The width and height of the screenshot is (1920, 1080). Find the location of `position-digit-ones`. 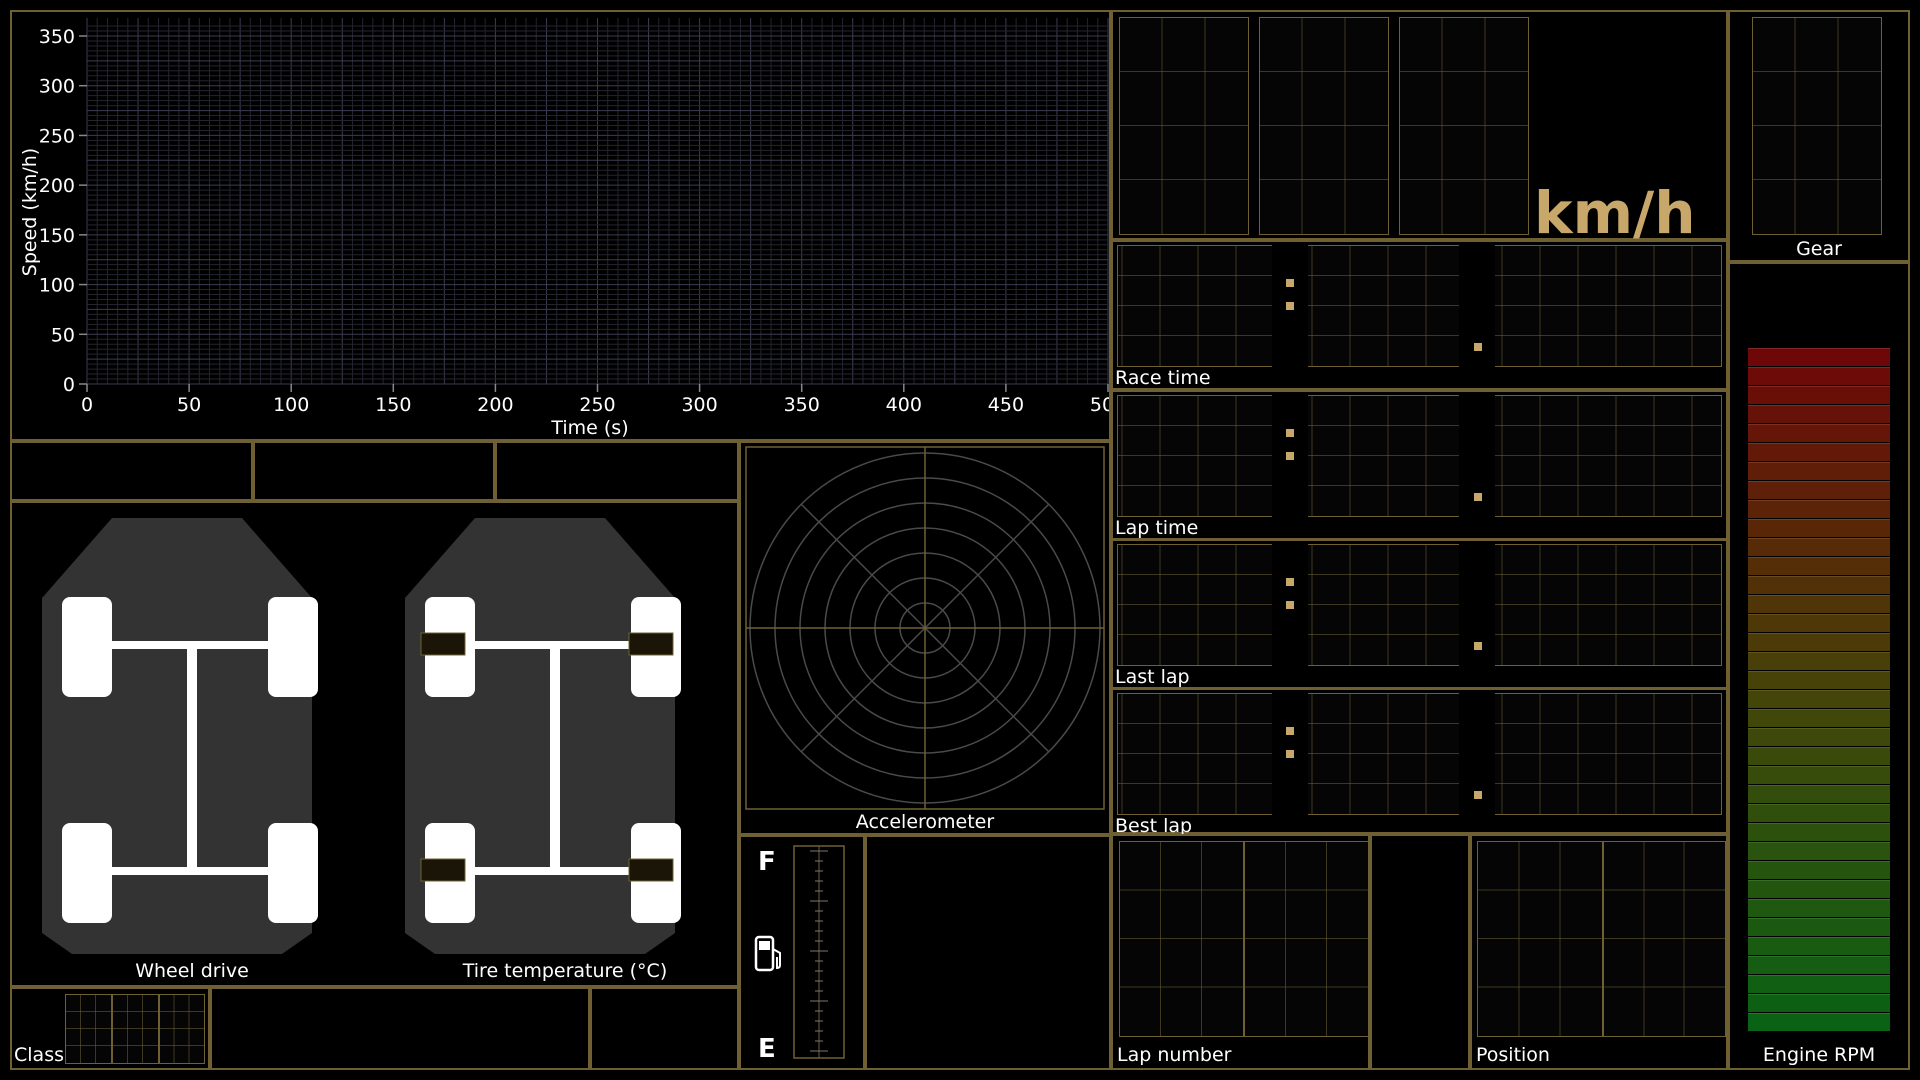

position-digit-ones is located at coordinates (1664, 939).